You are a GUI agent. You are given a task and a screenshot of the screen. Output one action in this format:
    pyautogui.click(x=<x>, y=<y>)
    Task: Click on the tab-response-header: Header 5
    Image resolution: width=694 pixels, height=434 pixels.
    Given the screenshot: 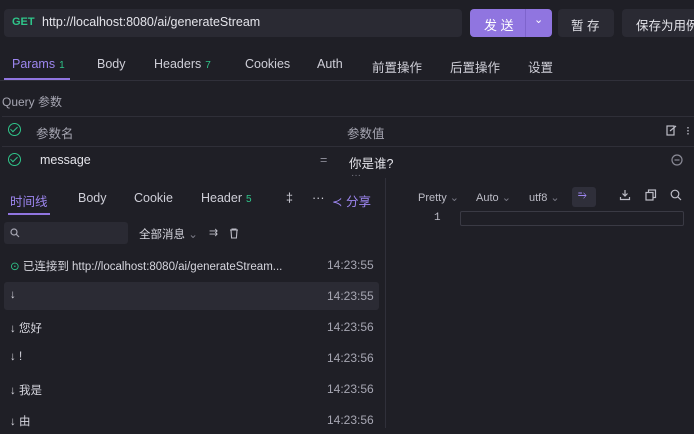 What is the action you would take?
    pyautogui.click(x=226, y=198)
    